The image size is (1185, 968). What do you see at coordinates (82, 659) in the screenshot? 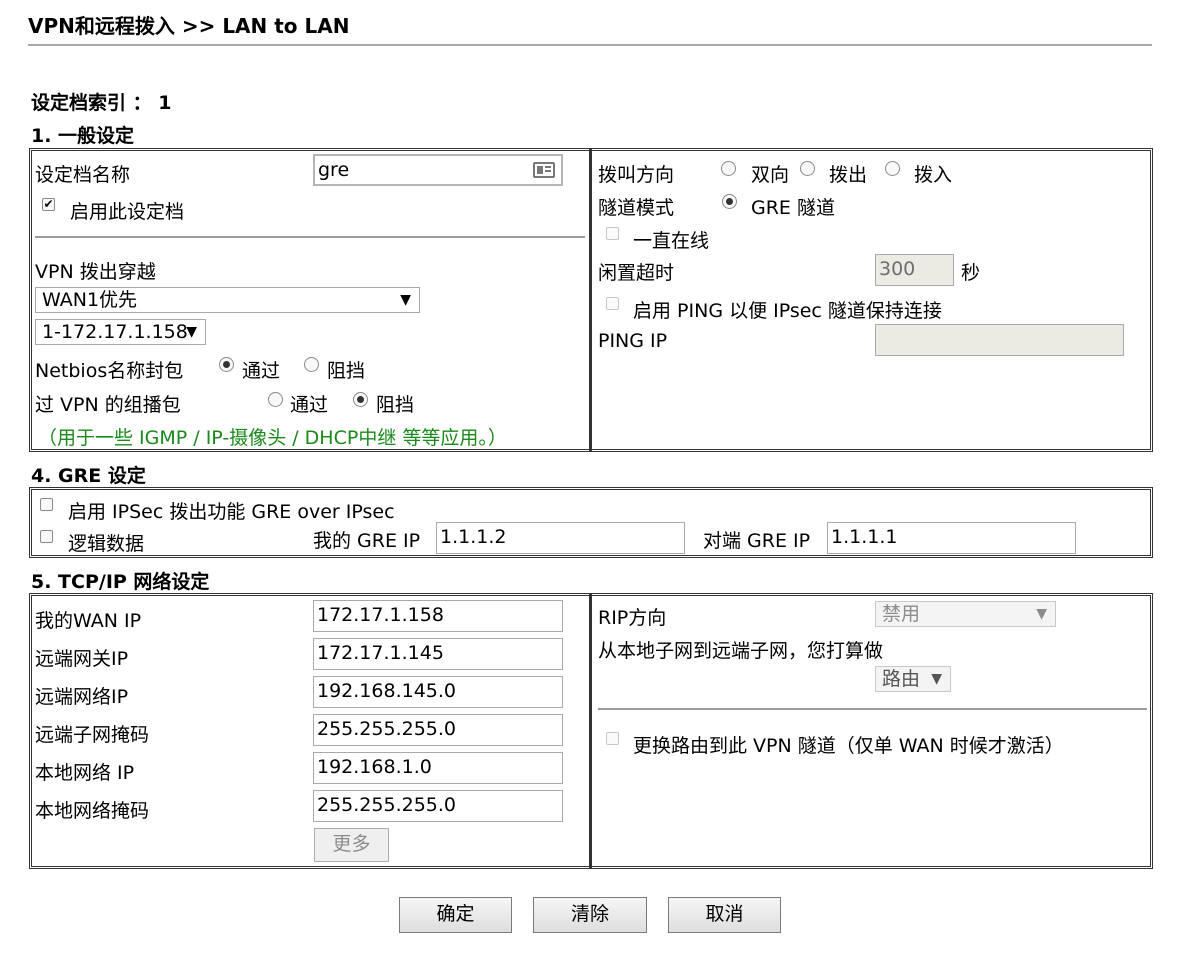
I see `remote-gateway-label: 远端网关IP` at bounding box center [82, 659].